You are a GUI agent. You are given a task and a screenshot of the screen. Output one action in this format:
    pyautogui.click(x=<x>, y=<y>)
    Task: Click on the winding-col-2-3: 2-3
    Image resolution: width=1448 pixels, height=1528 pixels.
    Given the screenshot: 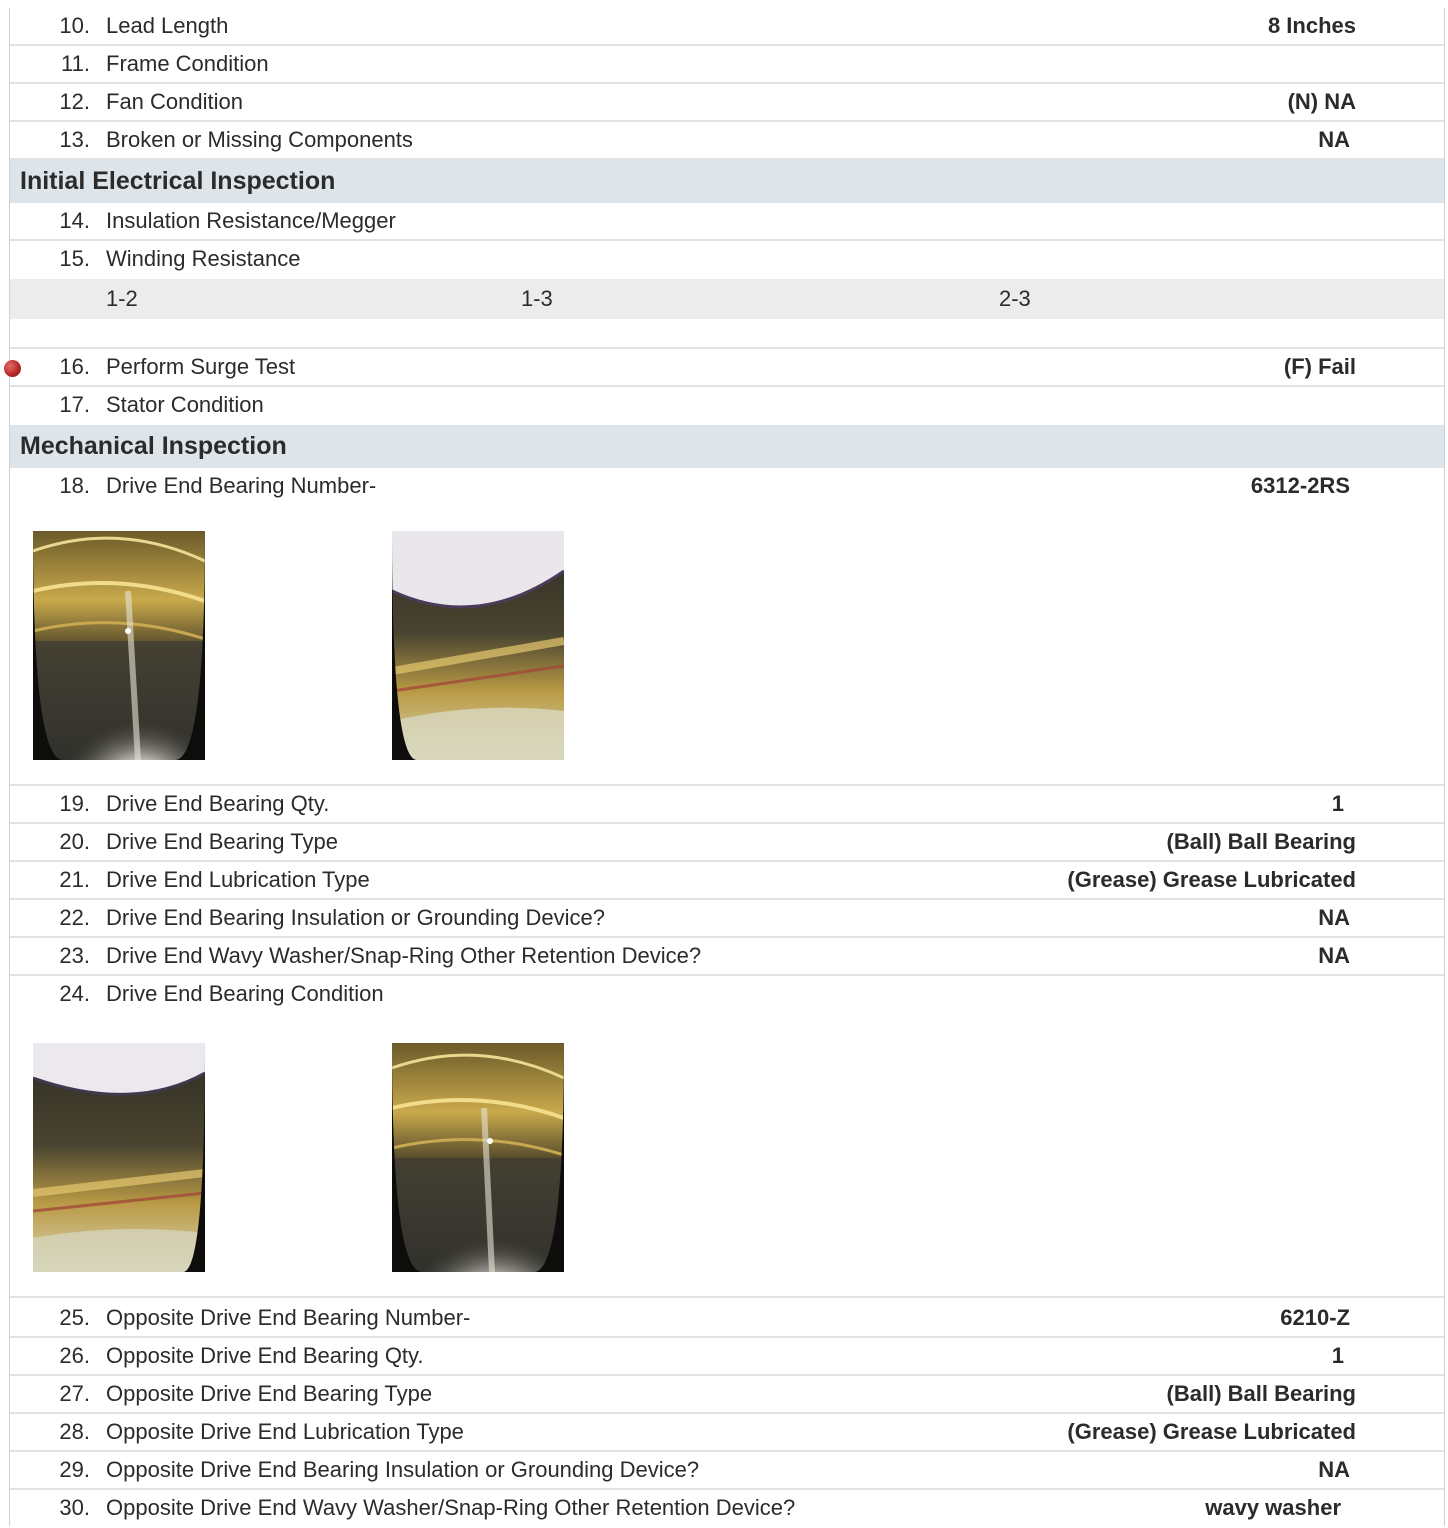 What is the action you would take?
    pyautogui.click(x=1015, y=298)
    